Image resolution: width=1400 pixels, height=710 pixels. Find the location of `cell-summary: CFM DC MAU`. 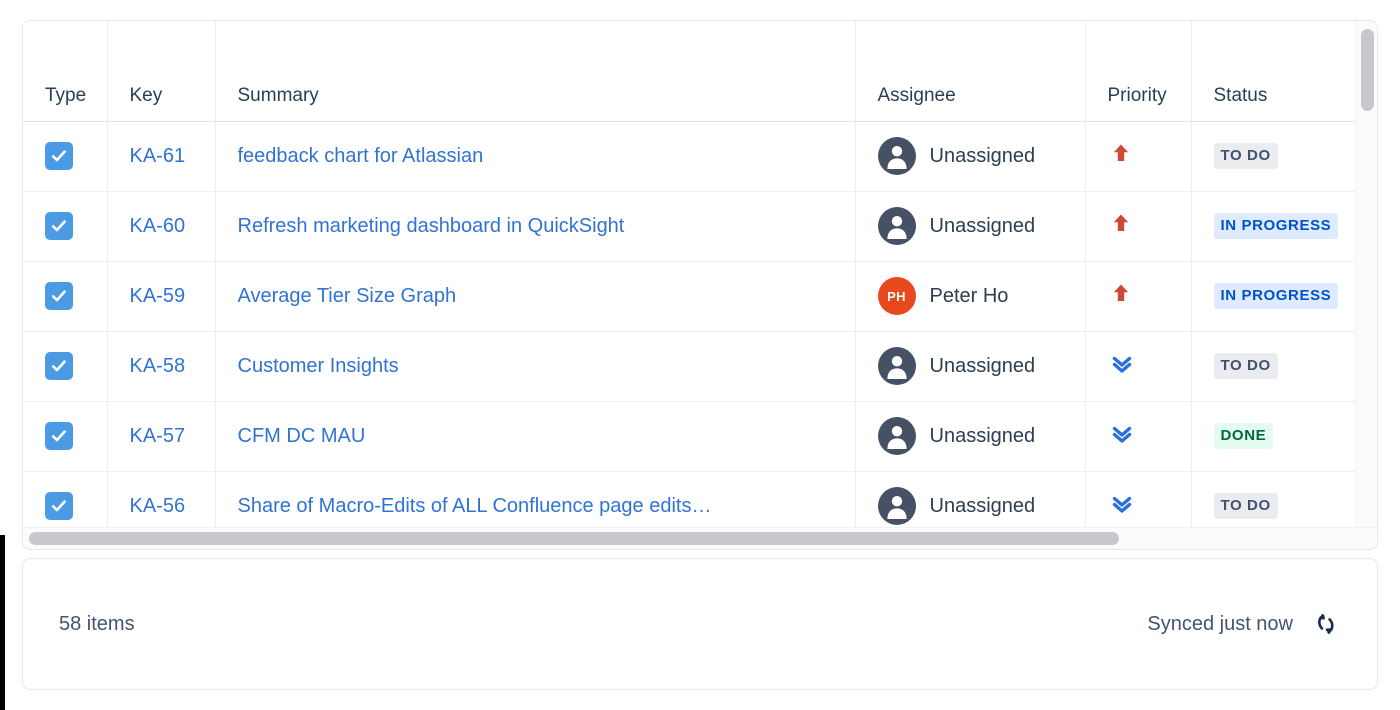

cell-summary: CFM DC MAU is located at coordinates (535, 436).